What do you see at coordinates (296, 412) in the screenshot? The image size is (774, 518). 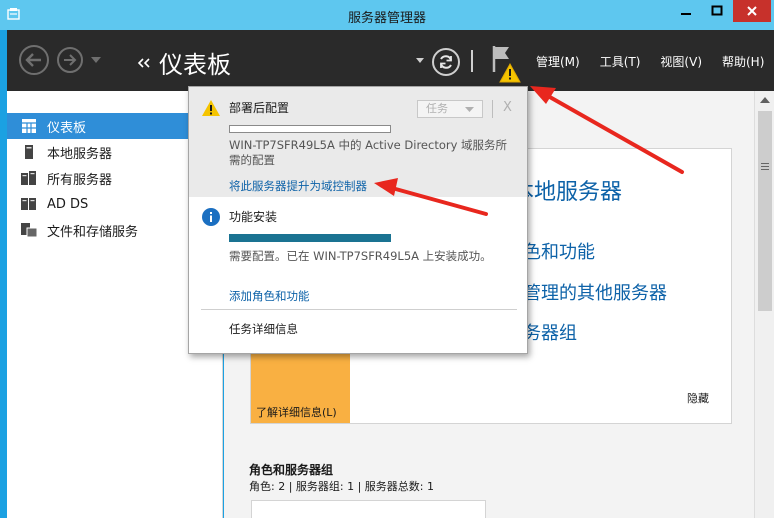 I see `learn-more-link: 了解详细信息(L)` at bounding box center [296, 412].